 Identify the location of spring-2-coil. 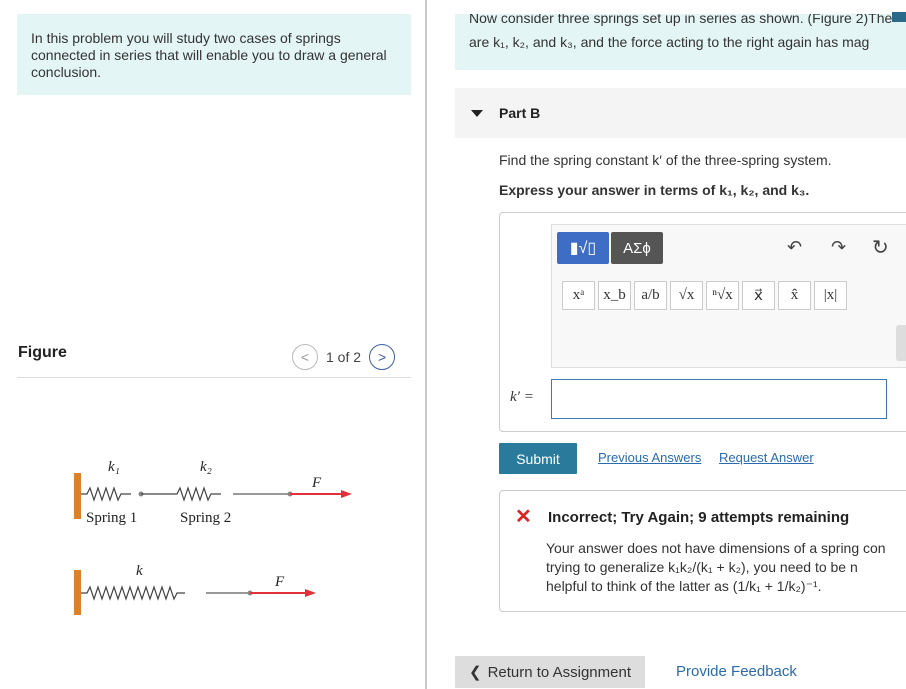
(181, 494).